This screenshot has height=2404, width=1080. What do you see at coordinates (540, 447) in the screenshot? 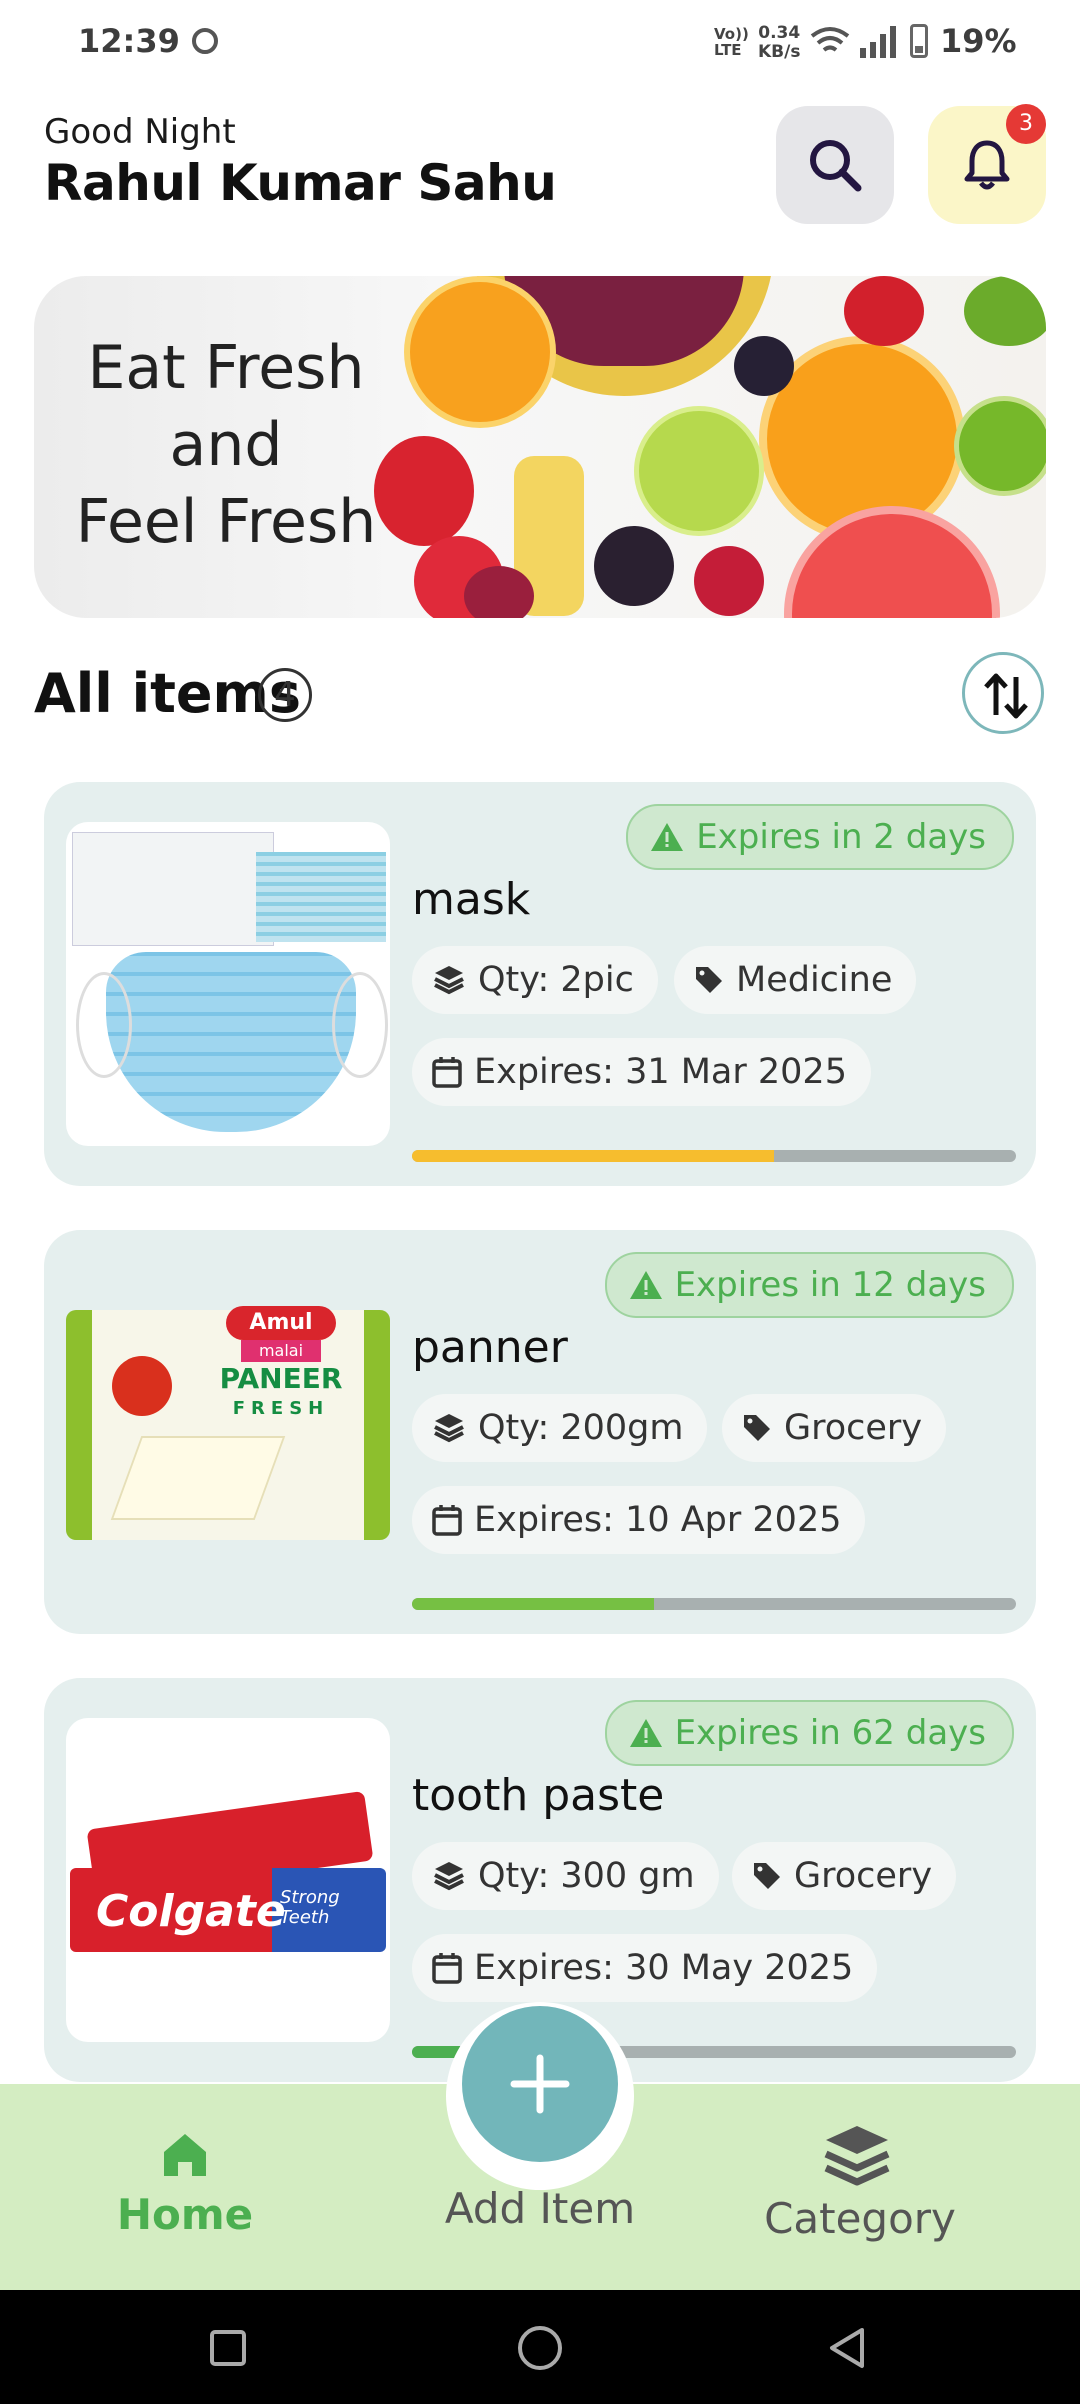
I see `promo-banner: Eat Fresh and Feel Fresh` at bounding box center [540, 447].